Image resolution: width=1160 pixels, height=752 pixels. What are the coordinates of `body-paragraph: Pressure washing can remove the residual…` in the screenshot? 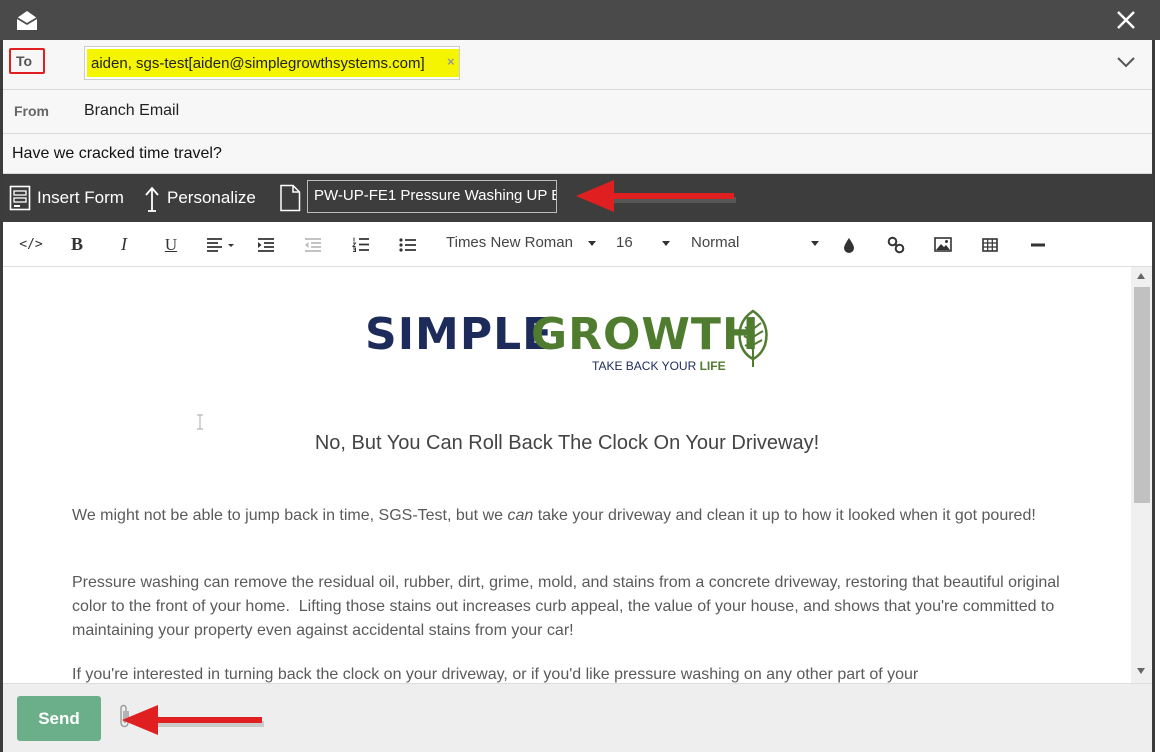 It's located at (568, 606).